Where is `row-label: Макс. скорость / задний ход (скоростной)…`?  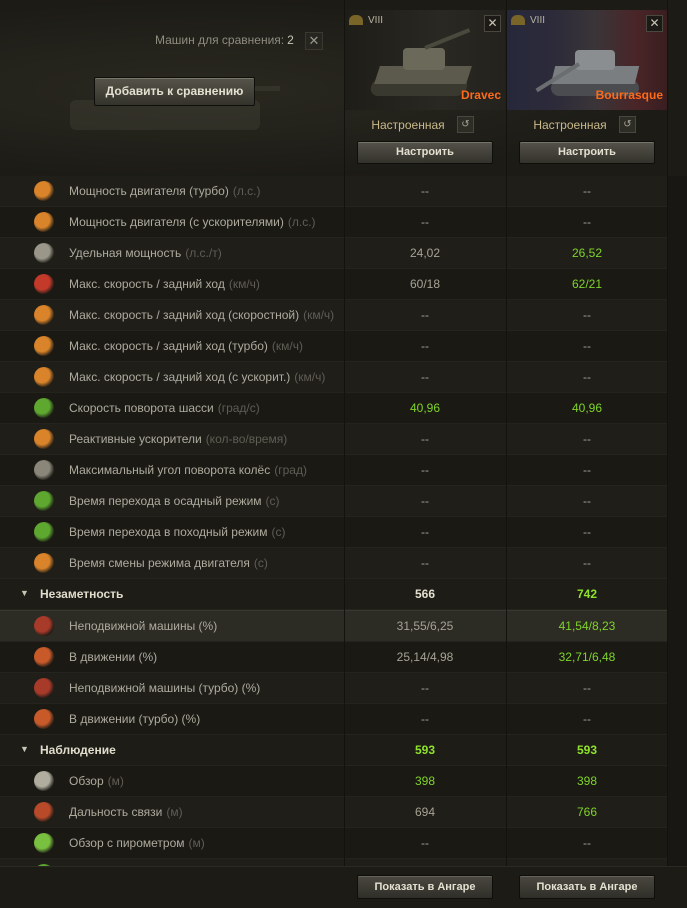 row-label: Макс. скорость / задний ход (скоростной)… is located at coordinates (201, 315).